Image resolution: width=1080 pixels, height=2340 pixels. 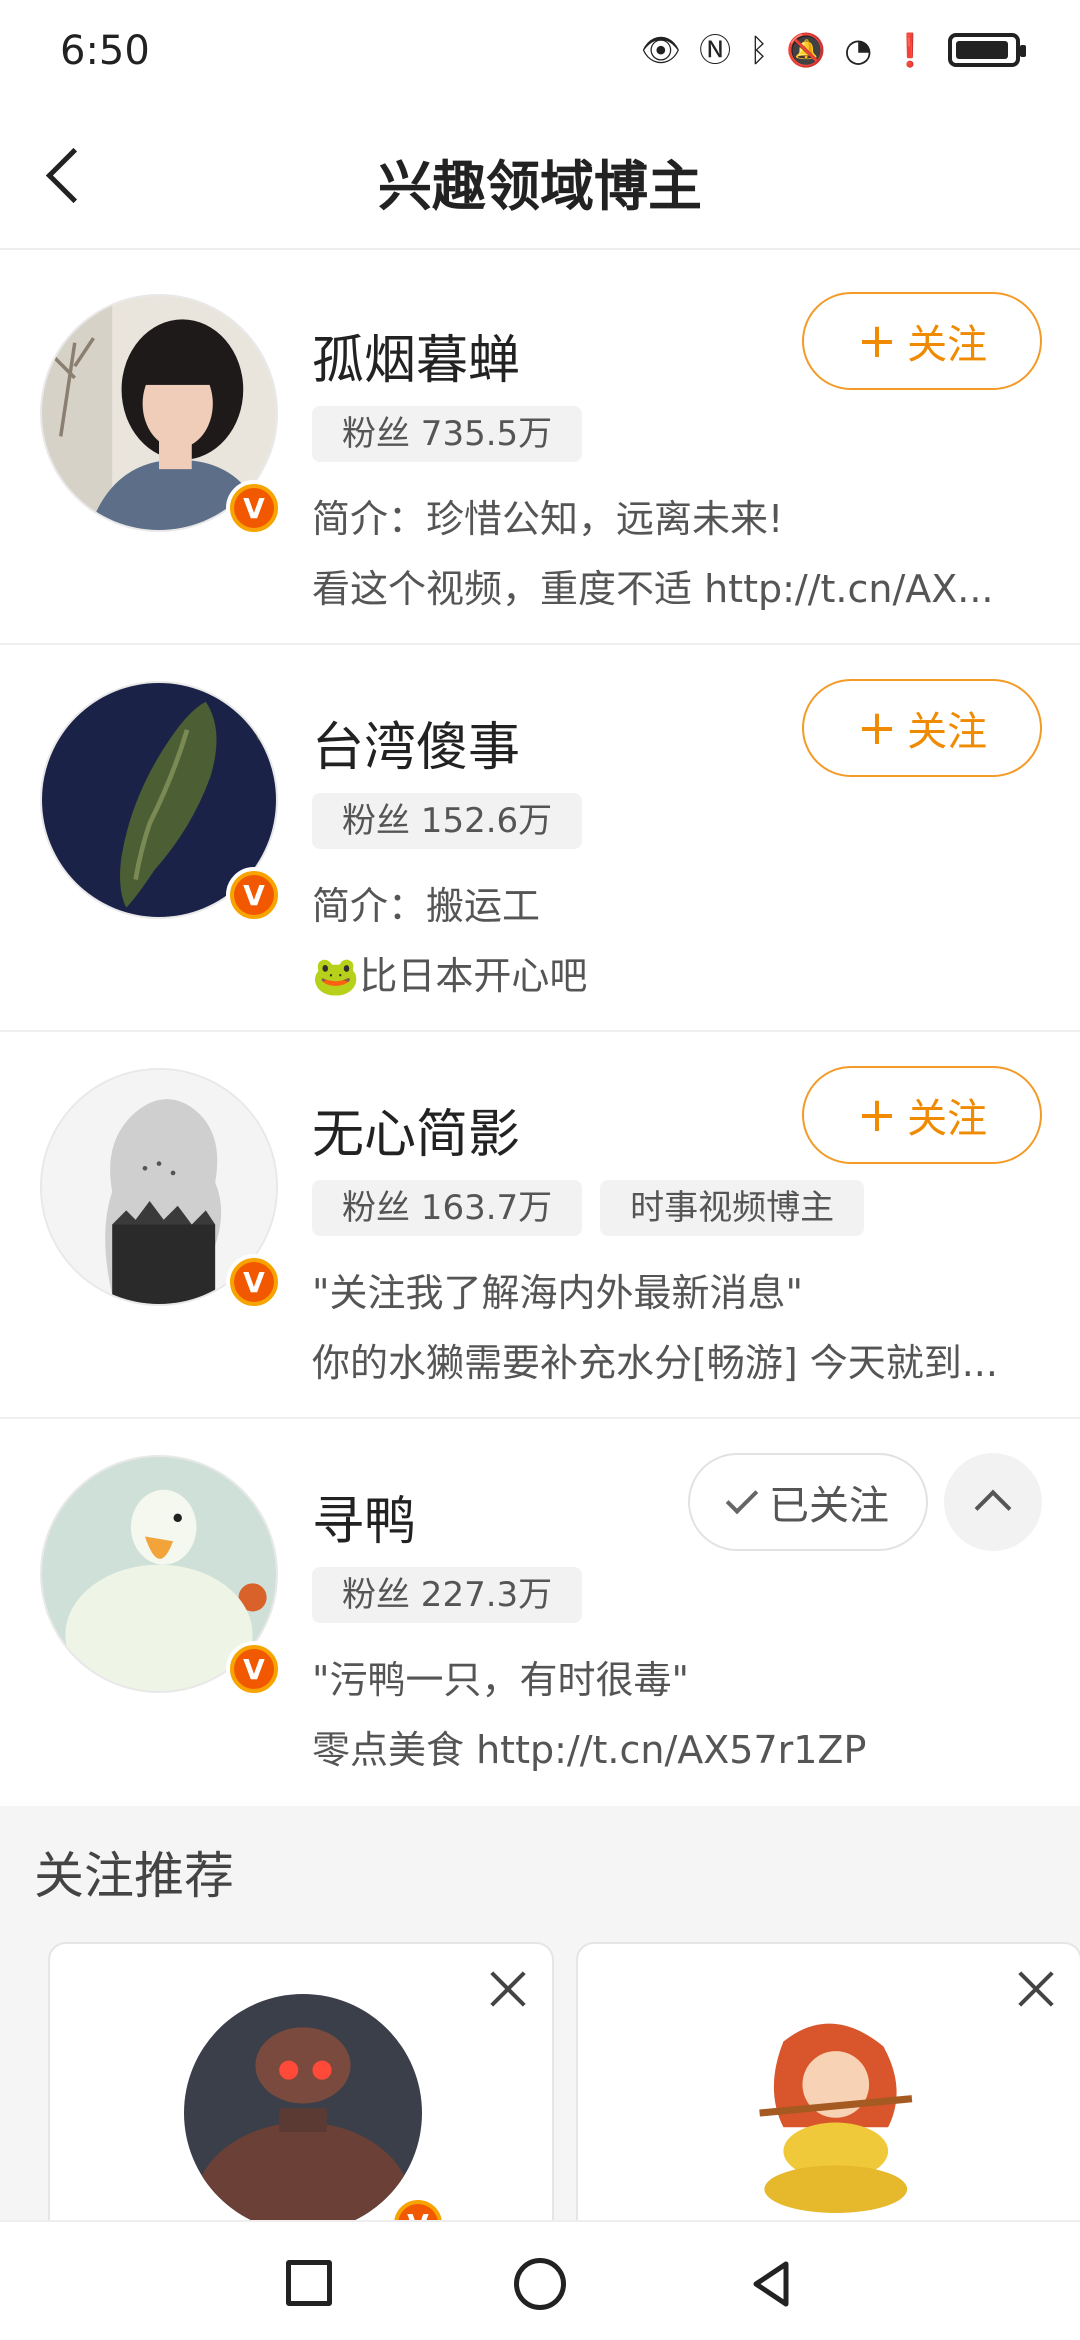 What do you see at coordinates (806, 50) in the screenshot?
I see `mute-icon: 🔕` at bounding box center [806, 50].